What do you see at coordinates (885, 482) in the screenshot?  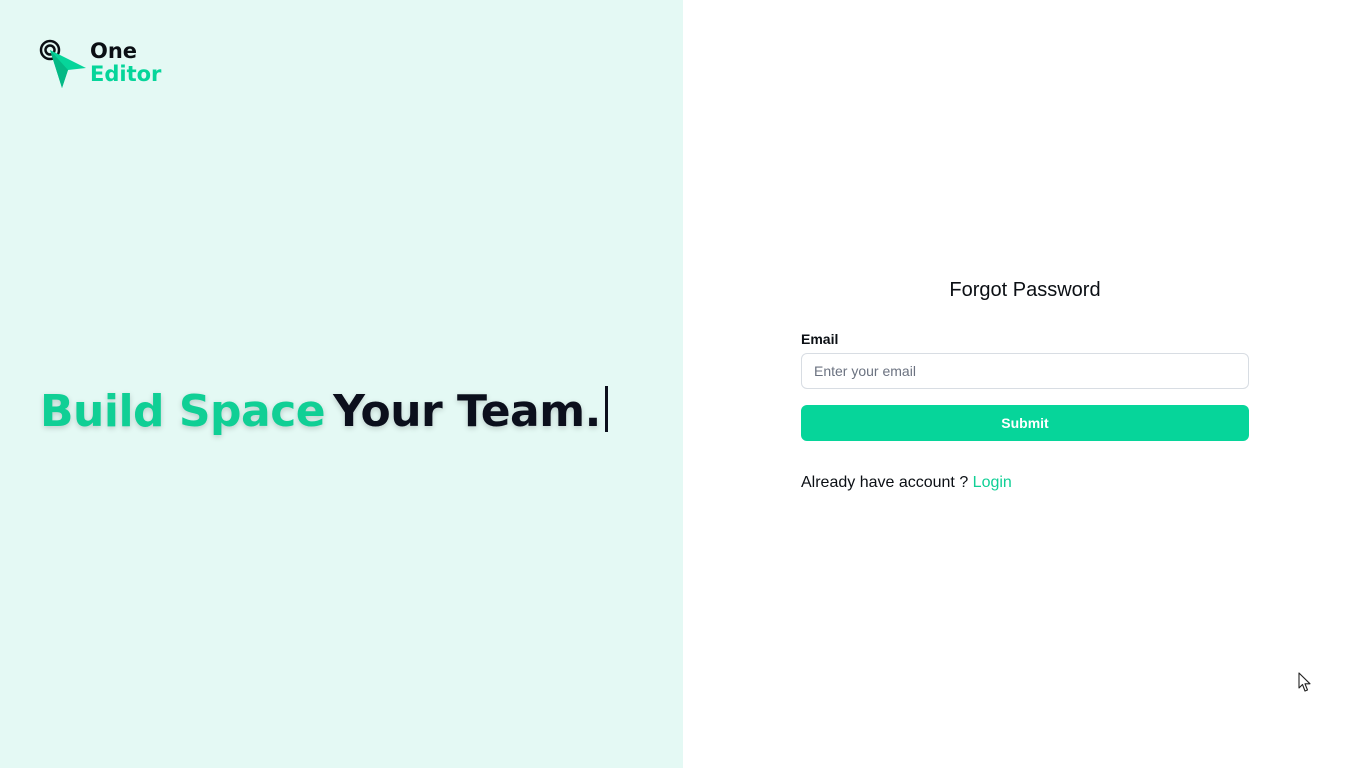 I see `login-prompt: Already have account ?` at bounding box center [885, 482].